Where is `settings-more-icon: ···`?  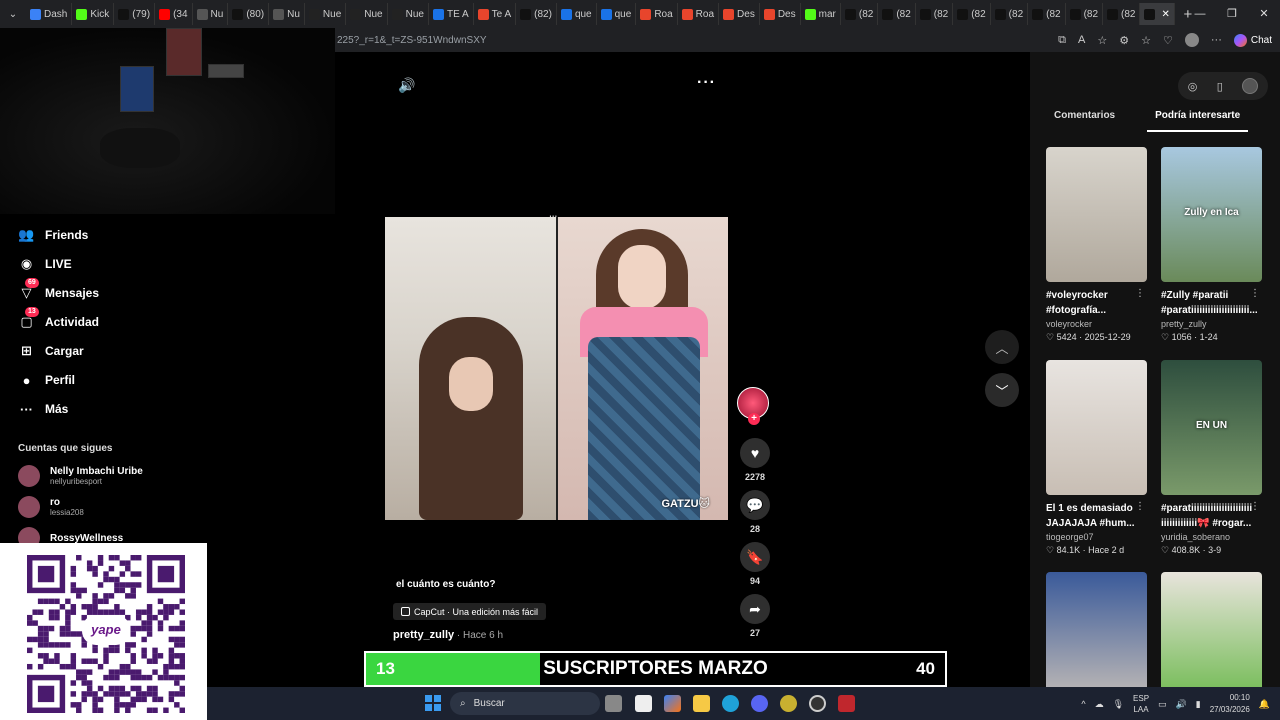
settings-more-icon: ··· is located at coordinates (1216, 40).